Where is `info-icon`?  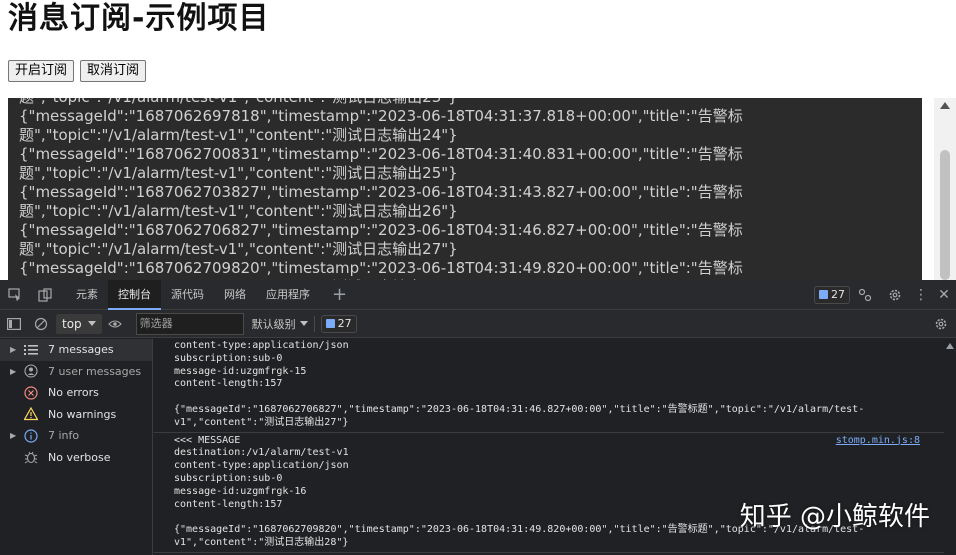
info-icon is located at coordinates (31, 436).